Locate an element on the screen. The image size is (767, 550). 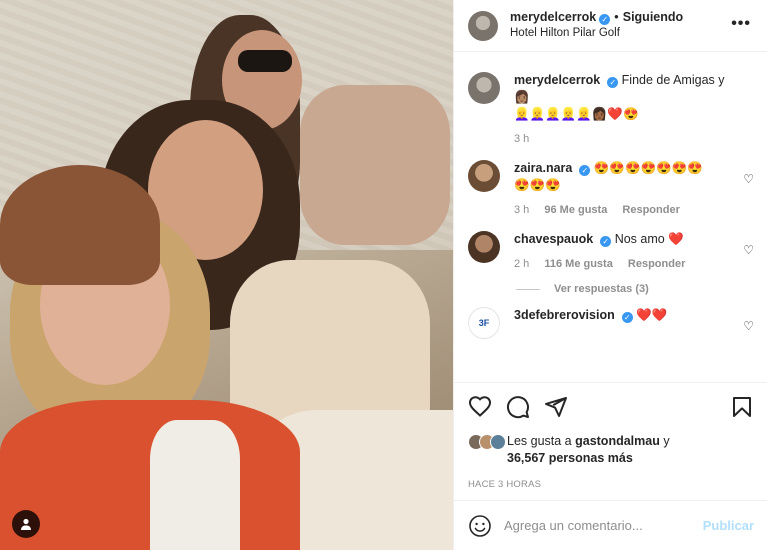
comment-likes: 116 Me gusta is located at coordinates (578, 264).